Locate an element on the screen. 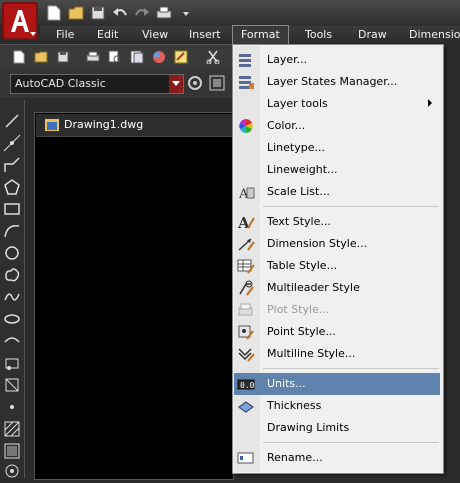  chevron-down-icon is located at coordinates (176, 84).